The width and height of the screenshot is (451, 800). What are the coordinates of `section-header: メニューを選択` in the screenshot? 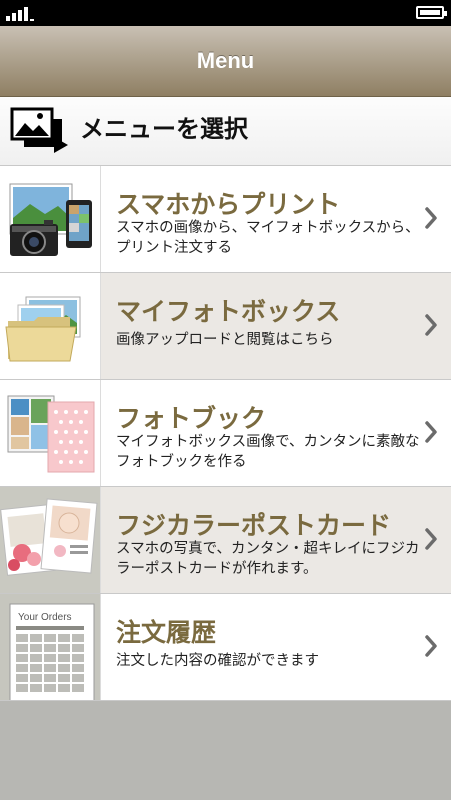 It's located at (225, 131).